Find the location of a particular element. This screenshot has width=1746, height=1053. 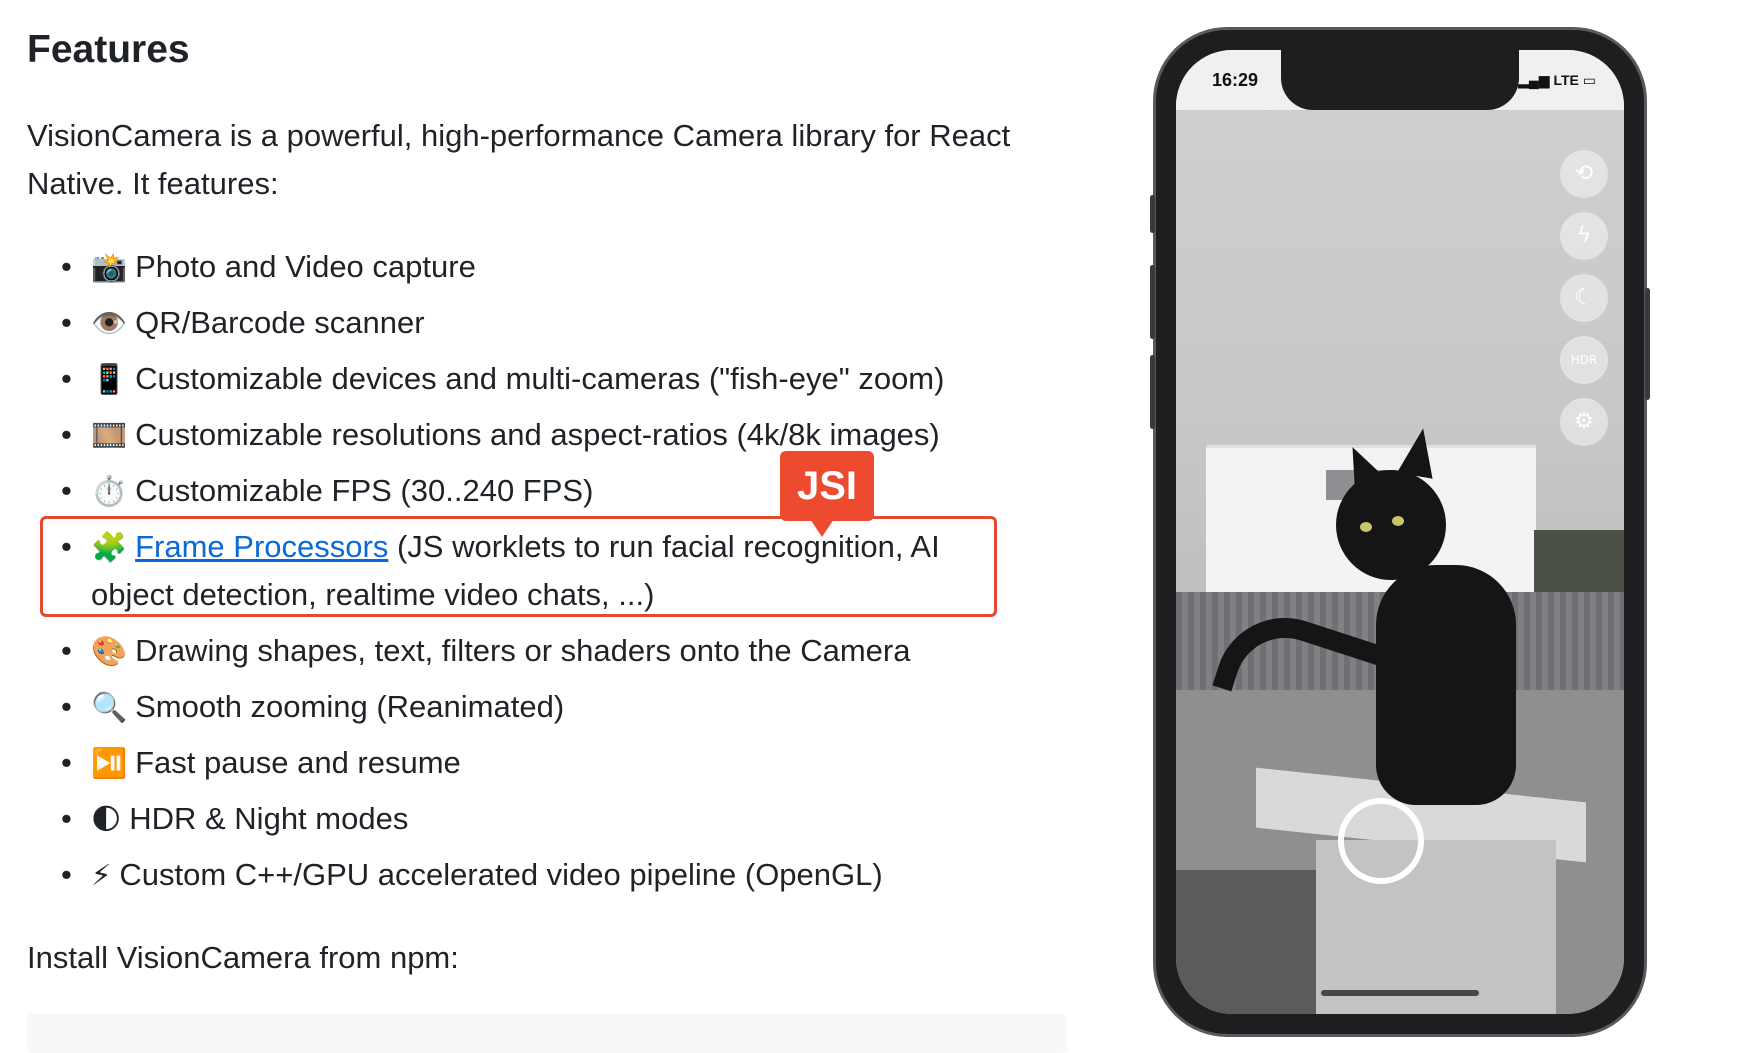

film-icon: 🎞️ is located at coordinates (109, 435).